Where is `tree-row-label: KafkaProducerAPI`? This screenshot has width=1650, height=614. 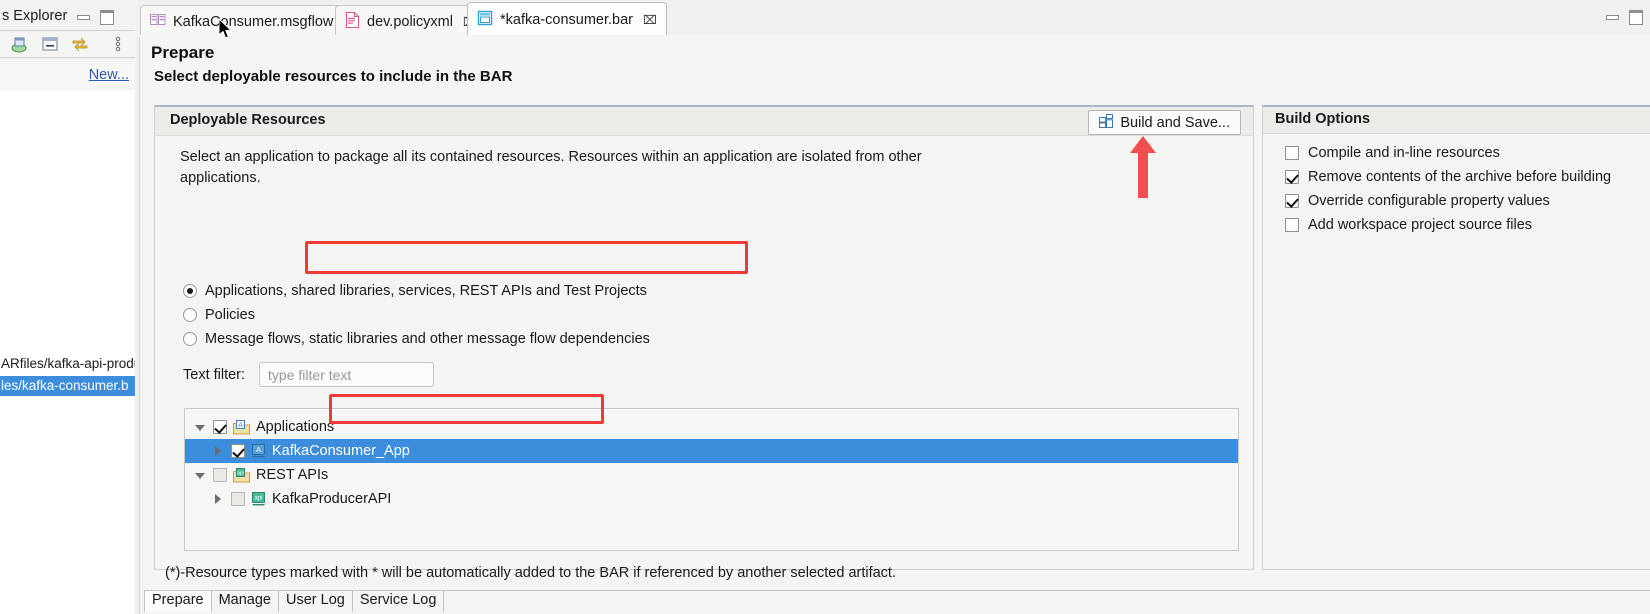
tree-row-label: KafkaProducerAPI is located at coordinates (332, 499).